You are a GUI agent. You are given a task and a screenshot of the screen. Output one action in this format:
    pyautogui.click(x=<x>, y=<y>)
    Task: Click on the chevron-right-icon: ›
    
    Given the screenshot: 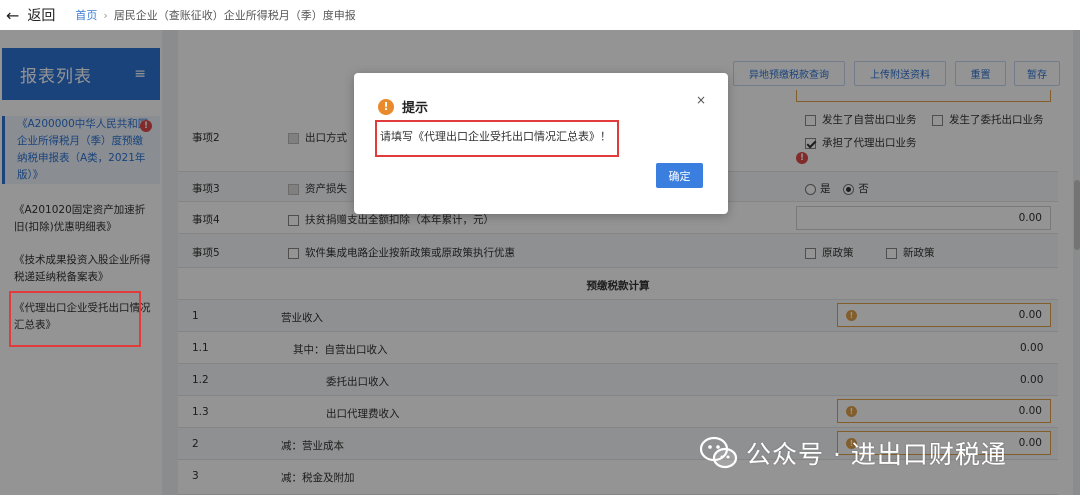 What is the action you would take?
    pyautogui.click(x=105, y=15)
    